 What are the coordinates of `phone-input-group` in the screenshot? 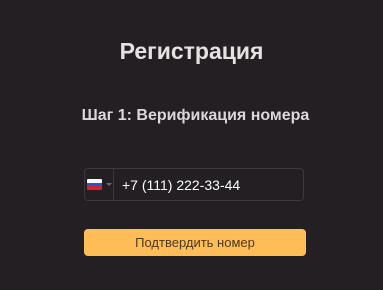 It's located at (194, 184).